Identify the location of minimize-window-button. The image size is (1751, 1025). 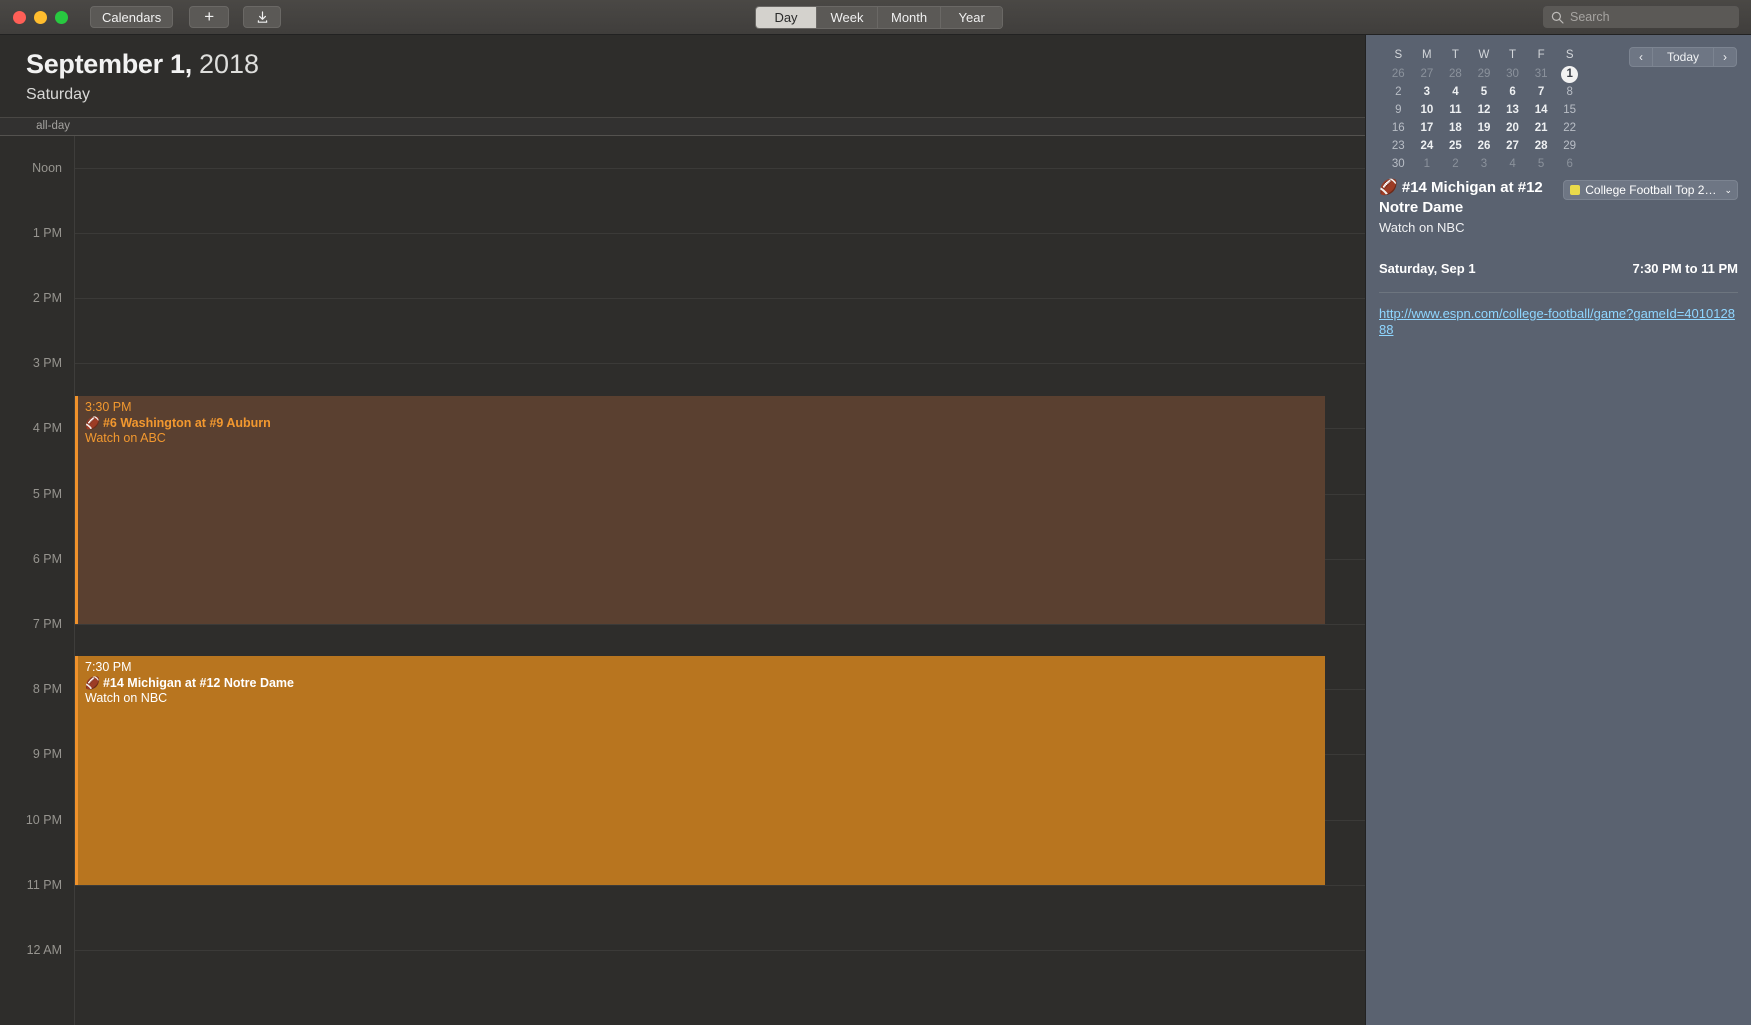
(40, 17).